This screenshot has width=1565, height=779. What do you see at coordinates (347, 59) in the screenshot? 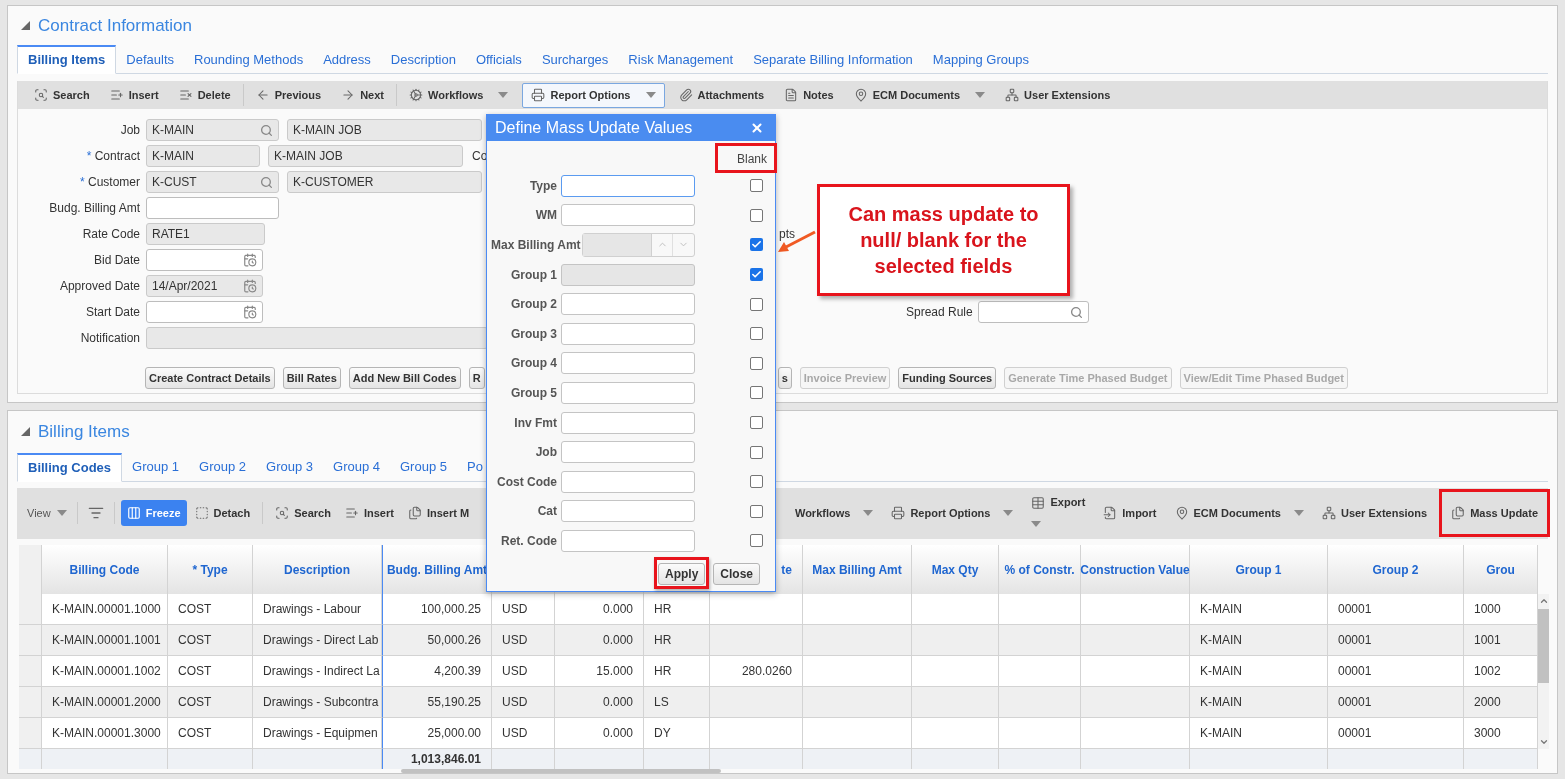
I see `tab: Address` at bounding box center [347, 59].